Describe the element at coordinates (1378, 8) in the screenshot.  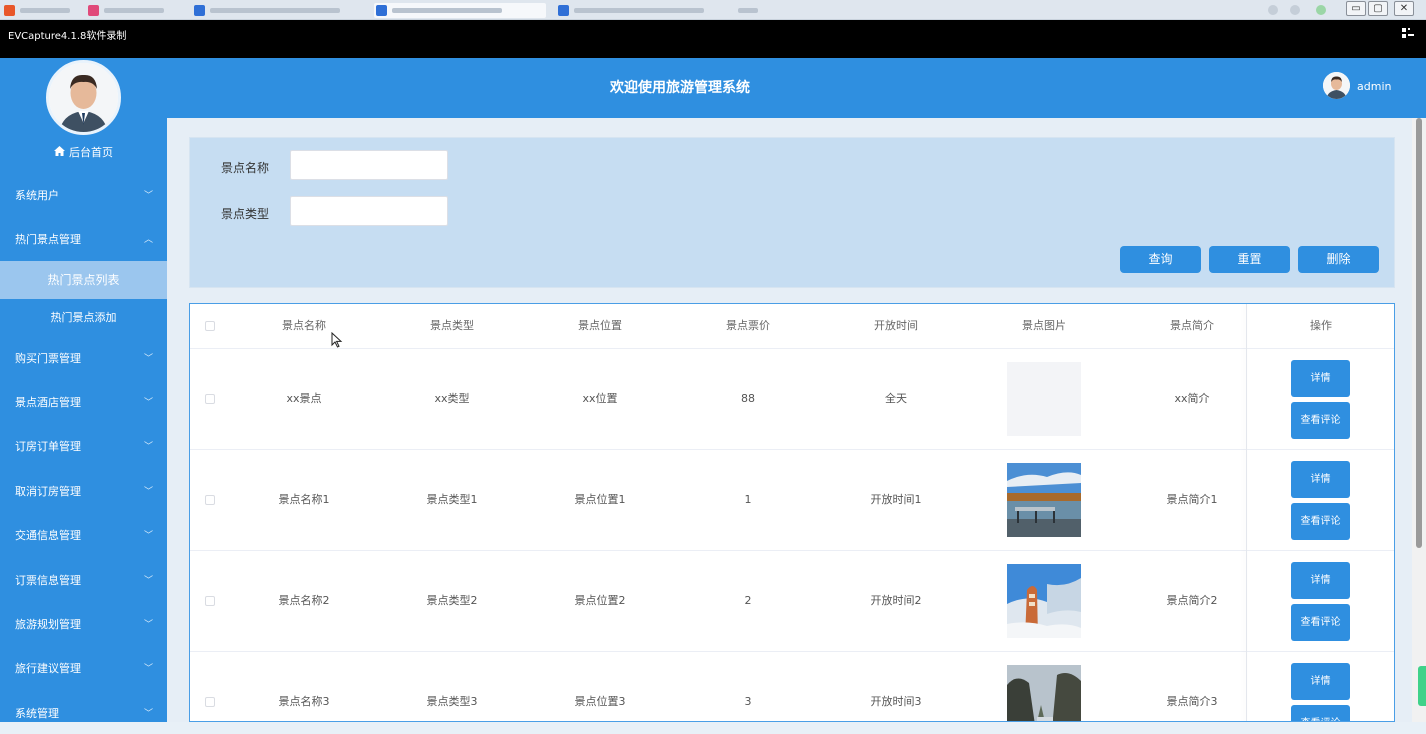
I see `maximize-button: ▢` at that location.